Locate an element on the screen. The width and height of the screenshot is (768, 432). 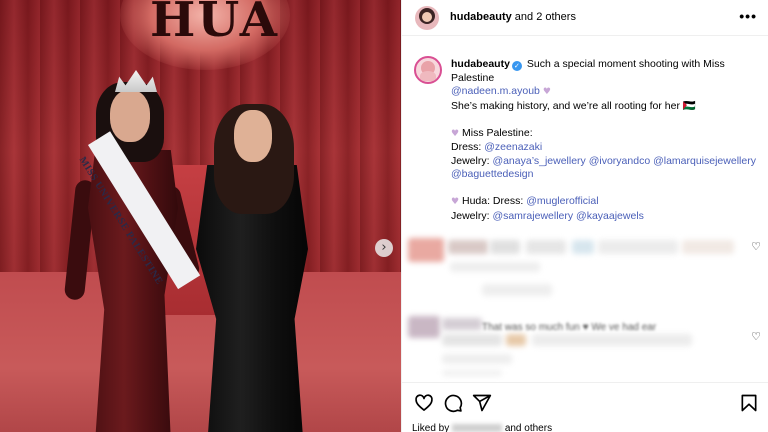
post-actions-bar is located at coordinates (585, 402).